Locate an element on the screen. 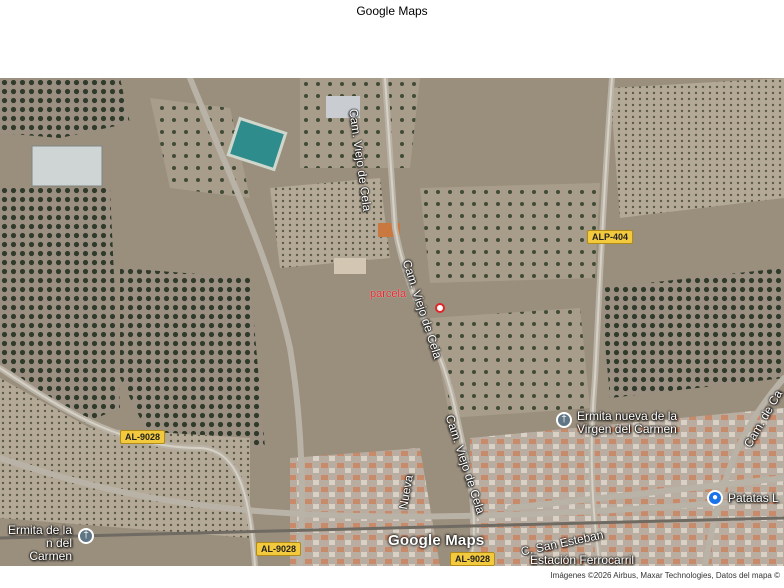  google-maps-logo: Google Maps is located at coordinates (436, 540).